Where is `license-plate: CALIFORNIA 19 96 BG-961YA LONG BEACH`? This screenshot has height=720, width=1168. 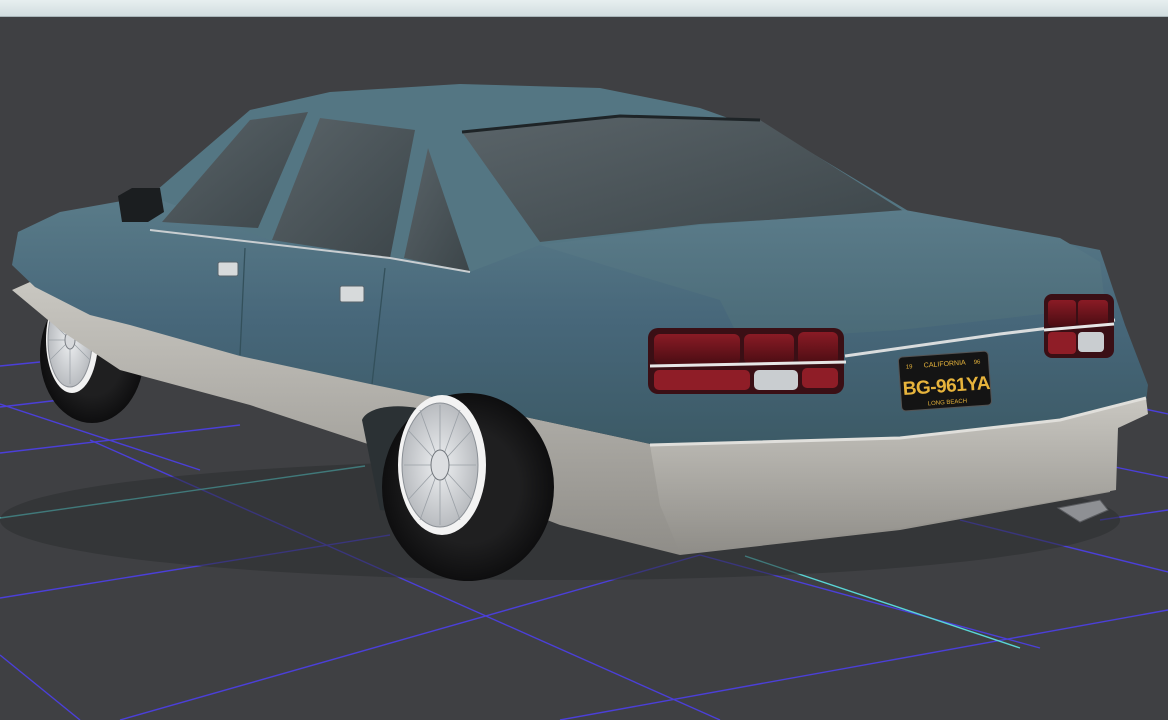 license-plate: CALIFORNIA 19 96 BG-961YA LONG BEACH is located at coordinates (944, 381).